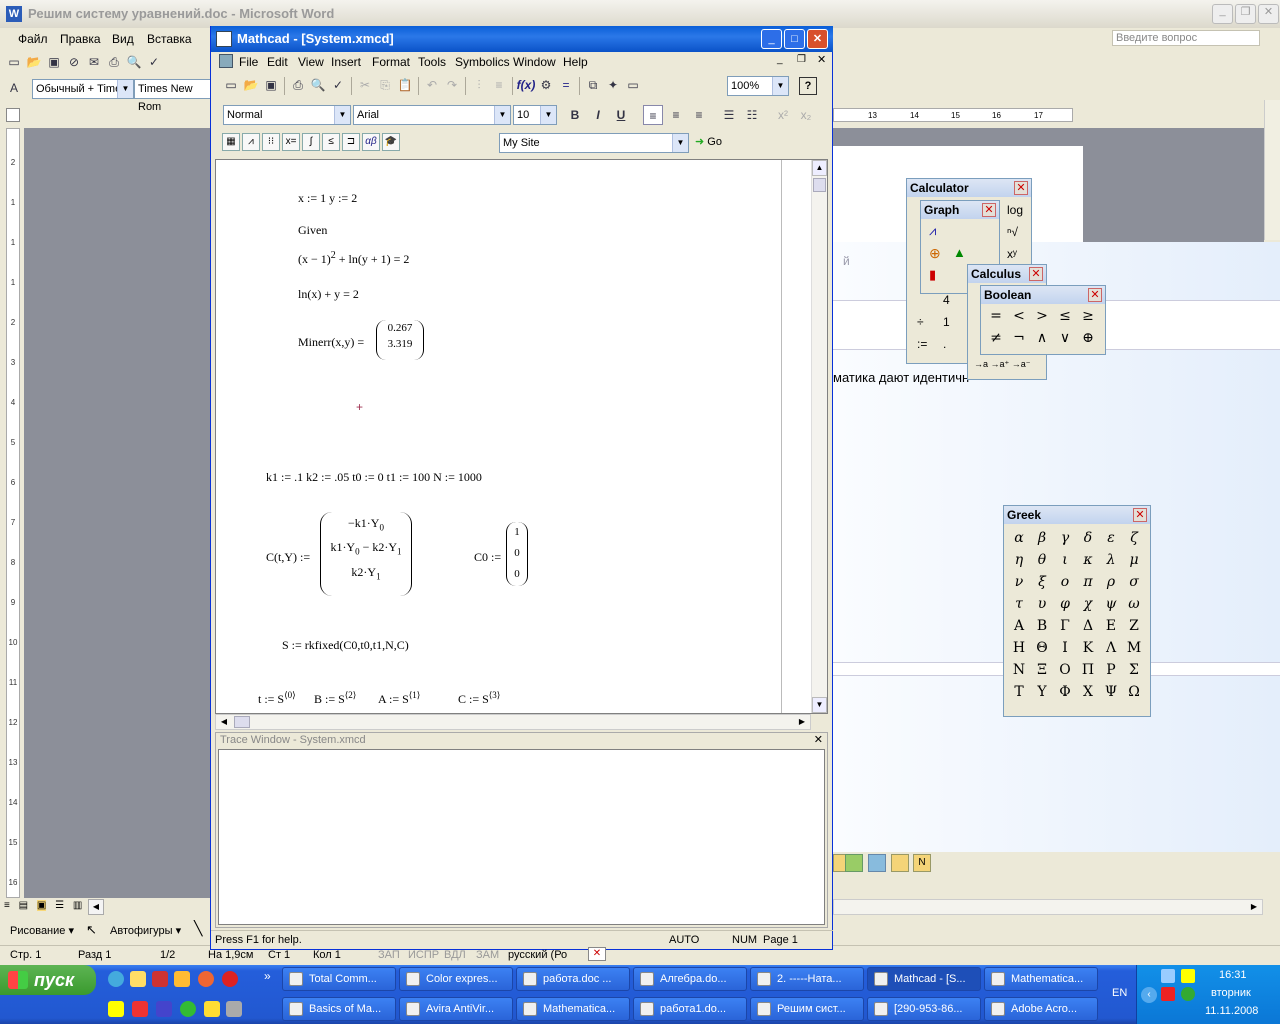 Image resolution: width=1280 pixels, height=1024 pixels. Describe the element at coordinates (1065, 316) in the screenshot. I see `boolean-operator-button: ≤` at that location.